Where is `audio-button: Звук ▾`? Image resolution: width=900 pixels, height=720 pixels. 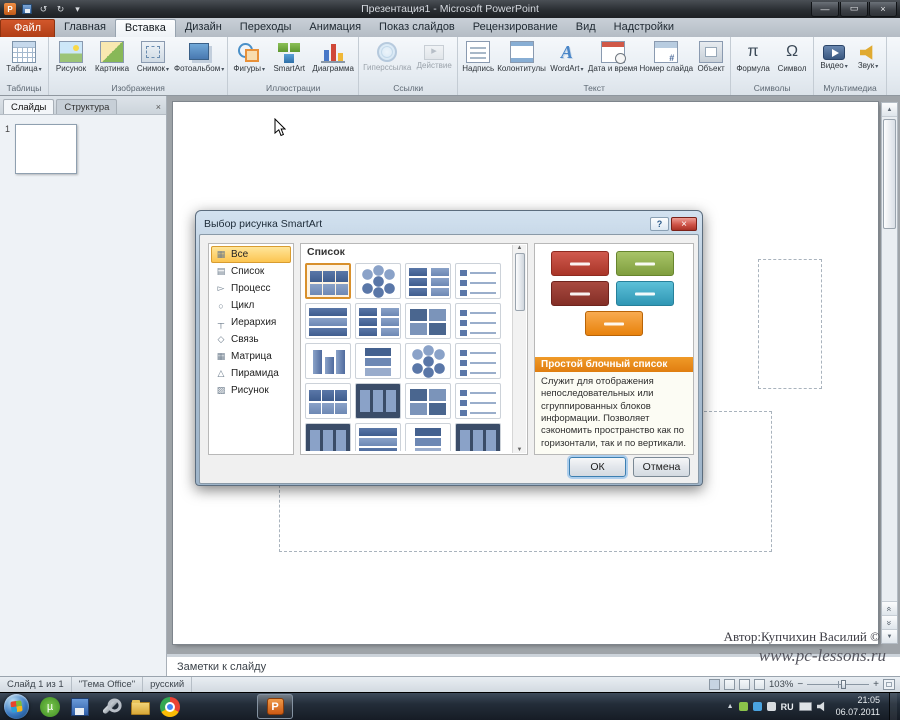
audio-button: Звук ▾ is located at coordinates (868, 56).